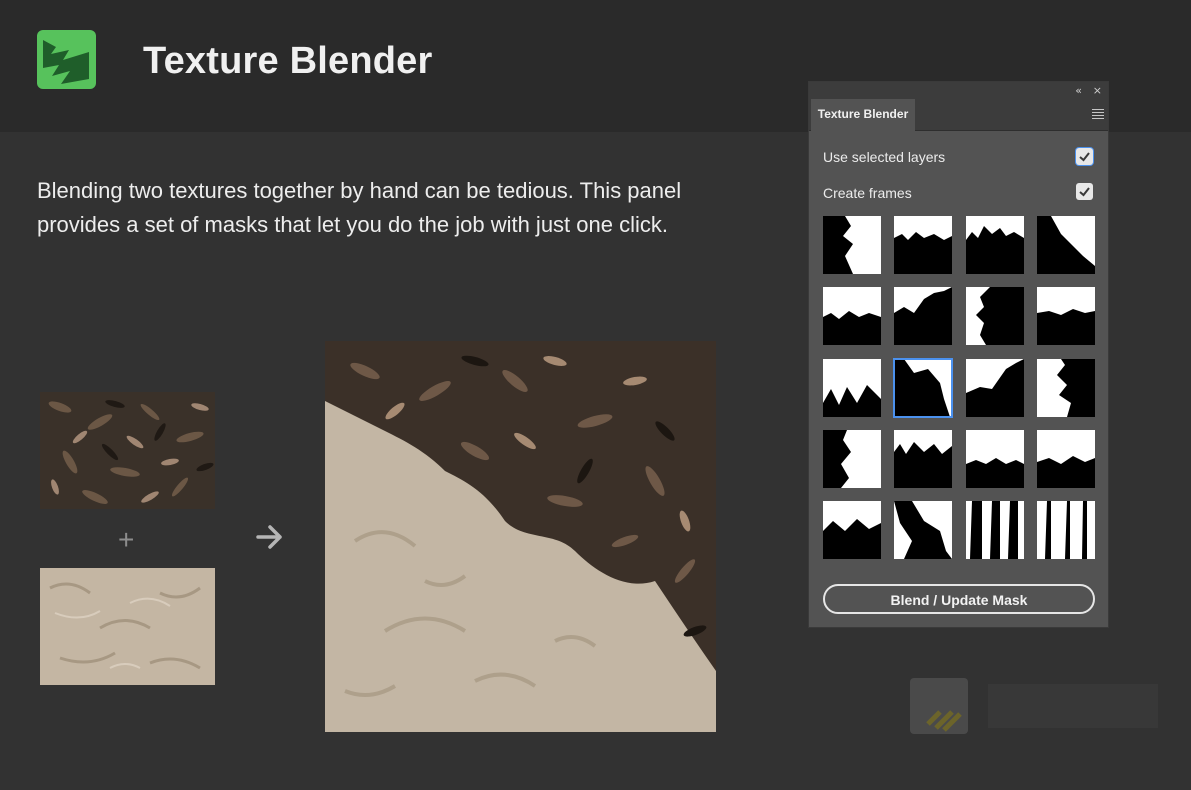 Image resolution: width=1191 pixels, height=790 pixels. I want to click on plus-symbol: +, so click(126, 539).